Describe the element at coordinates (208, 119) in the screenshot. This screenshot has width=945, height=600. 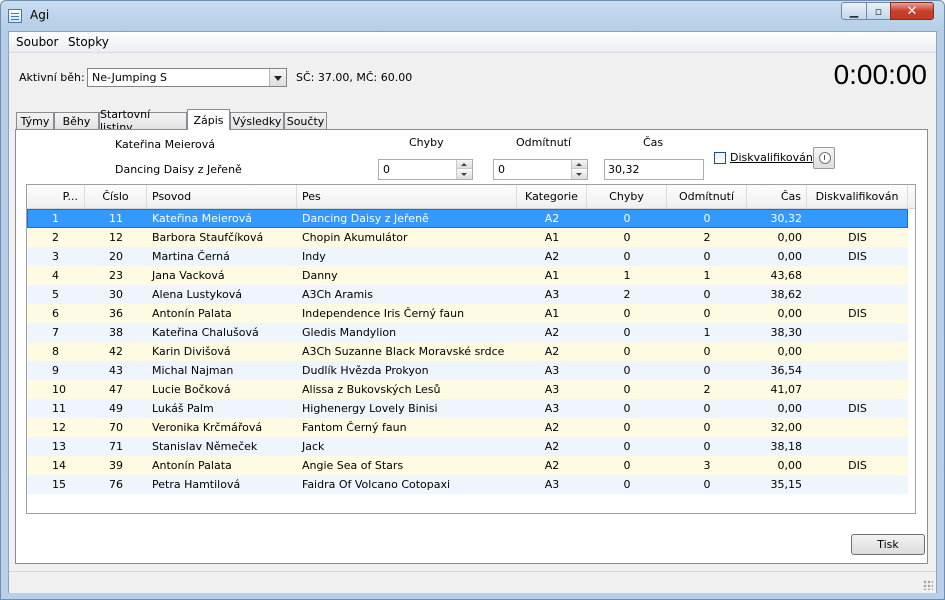
I see `tab-zapis: Zápis` at that location.